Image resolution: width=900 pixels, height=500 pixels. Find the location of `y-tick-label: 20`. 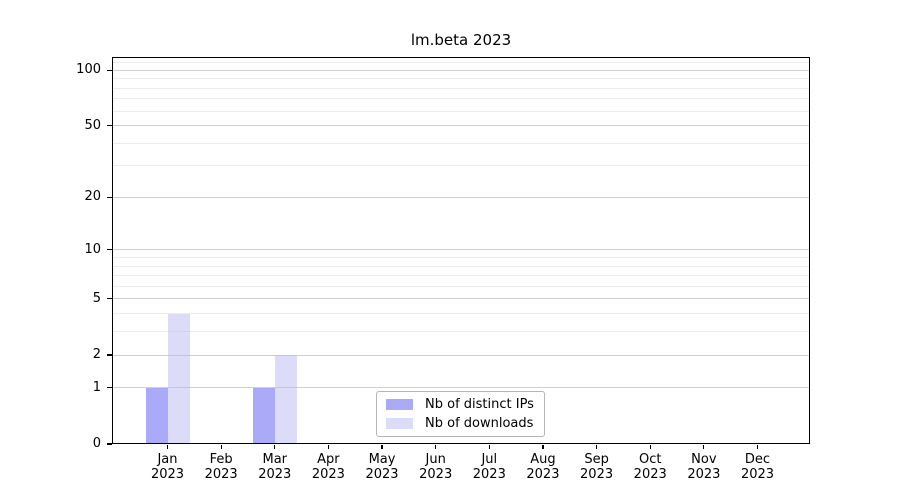

y-tick-label: 20 is located at coordinates (92, 197).